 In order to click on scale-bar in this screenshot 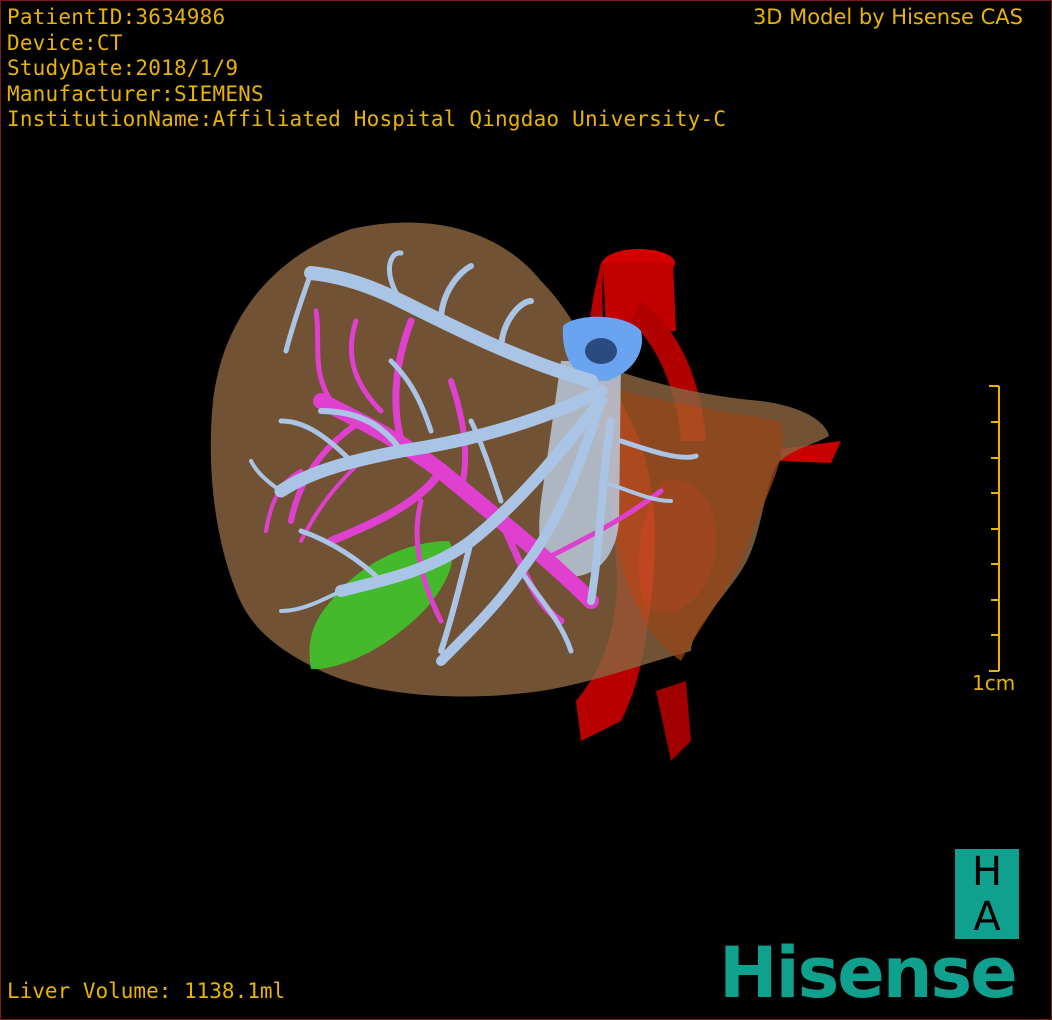, I will do `click(994, 528)`.